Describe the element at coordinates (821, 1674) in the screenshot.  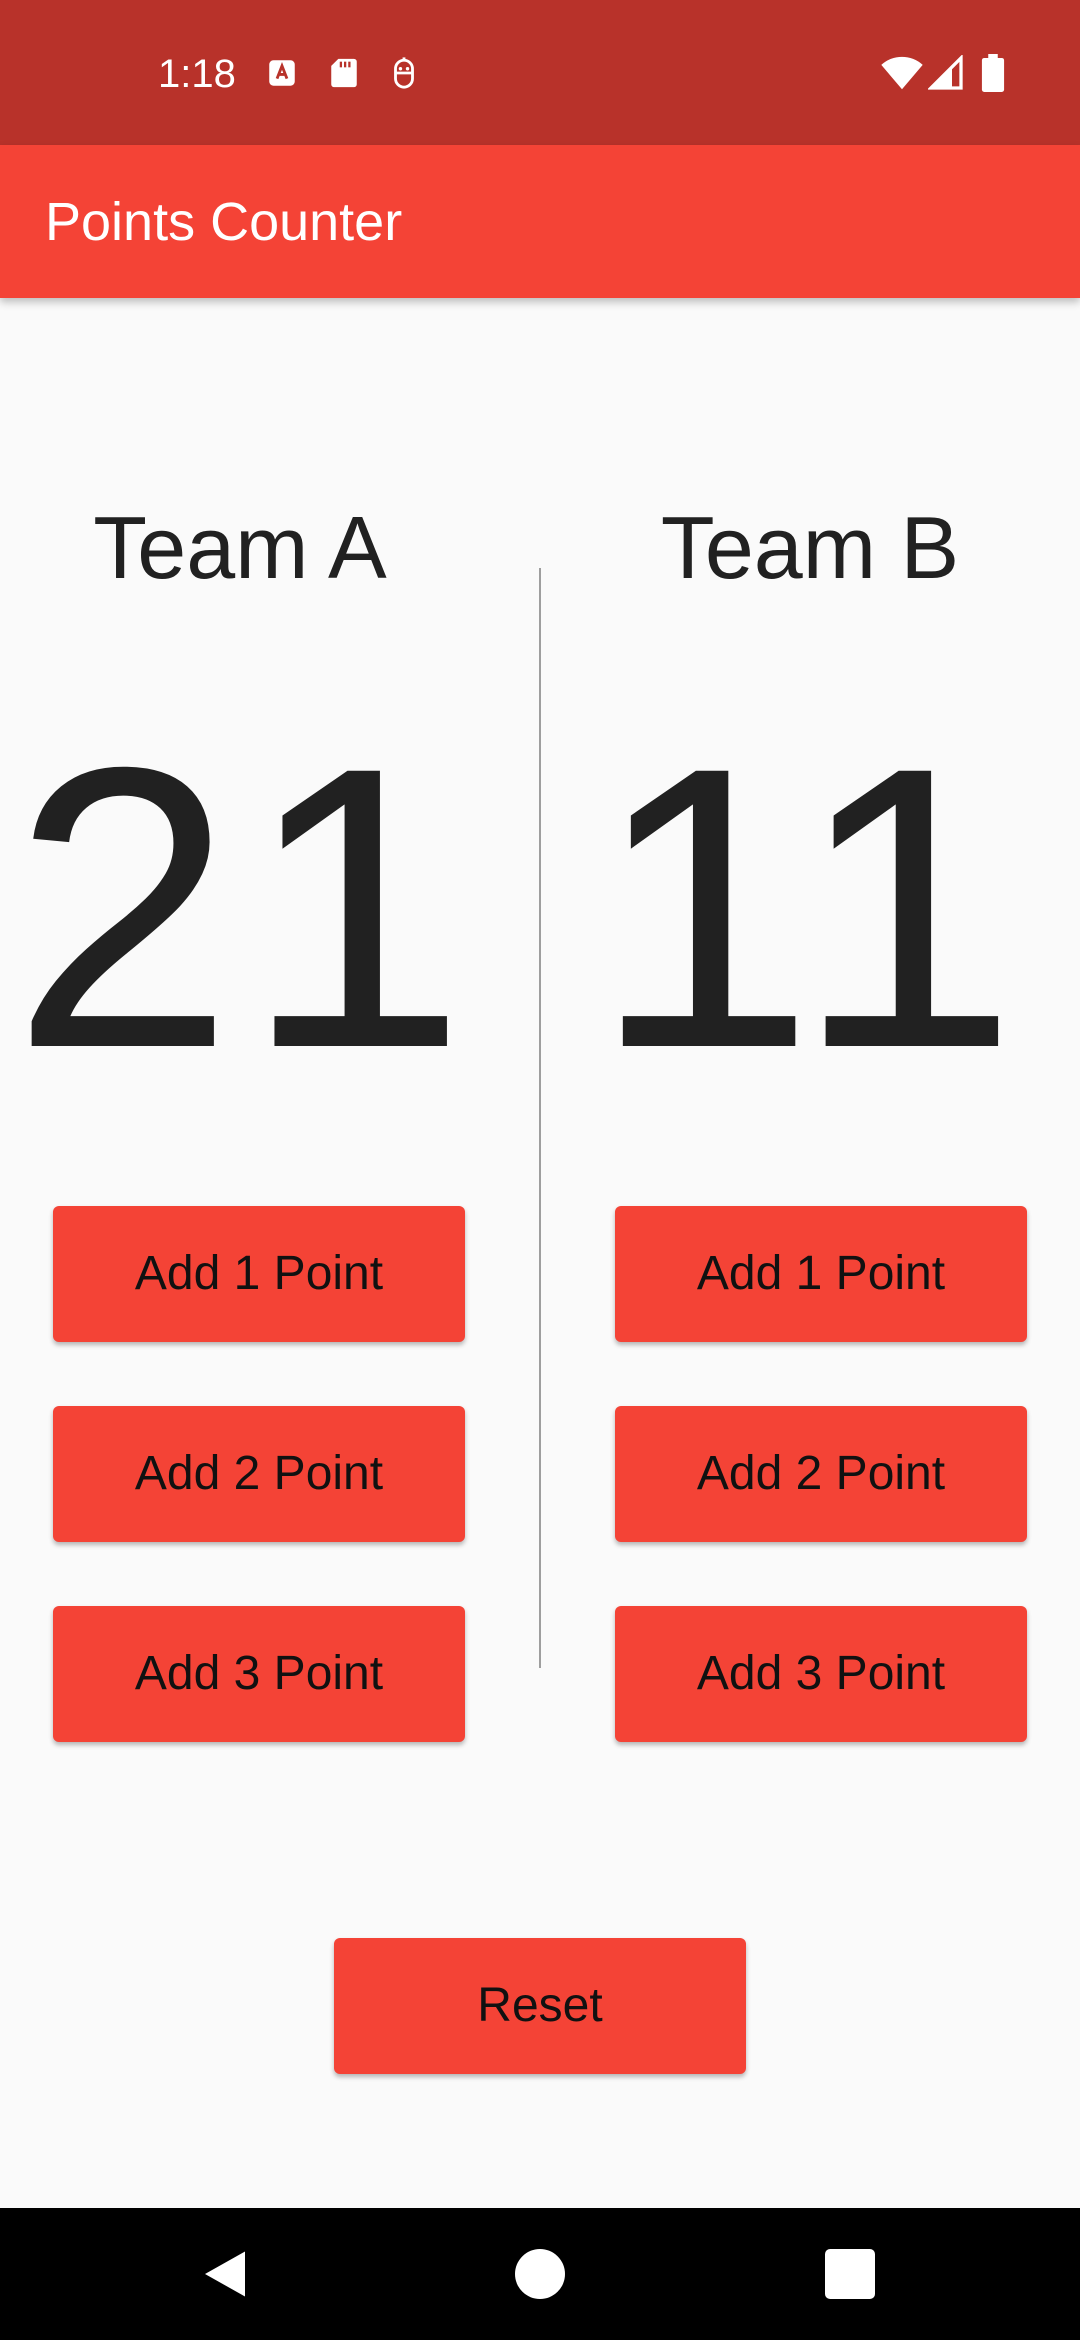
I see `team-b-add-3-button: Add 3 Point` at that location.